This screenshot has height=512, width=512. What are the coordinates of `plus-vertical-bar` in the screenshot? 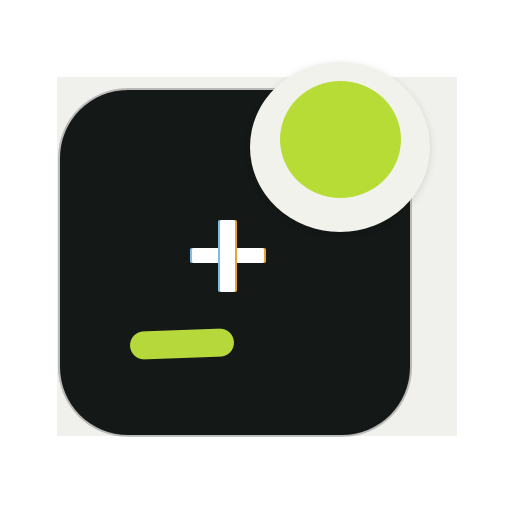 It's located at (227, 256).